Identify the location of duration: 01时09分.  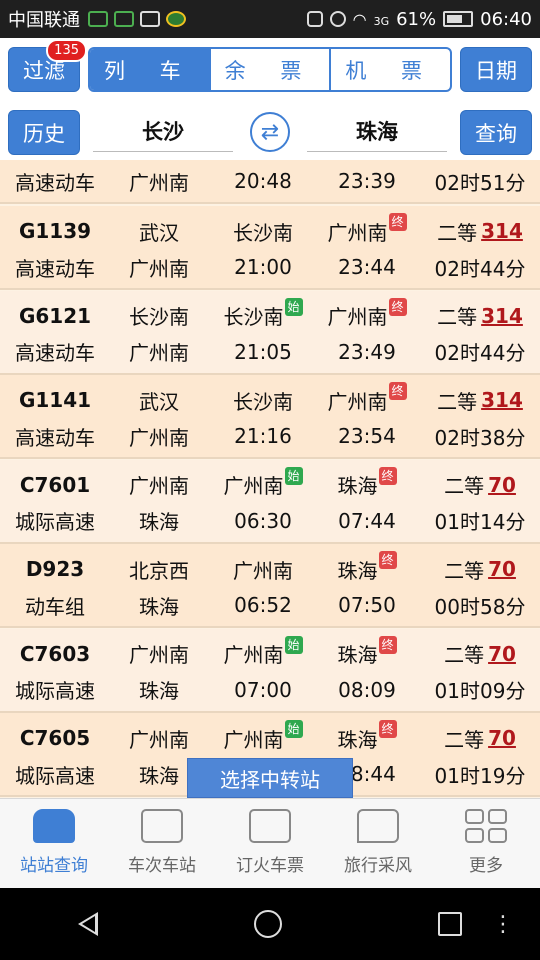
(480, 691).